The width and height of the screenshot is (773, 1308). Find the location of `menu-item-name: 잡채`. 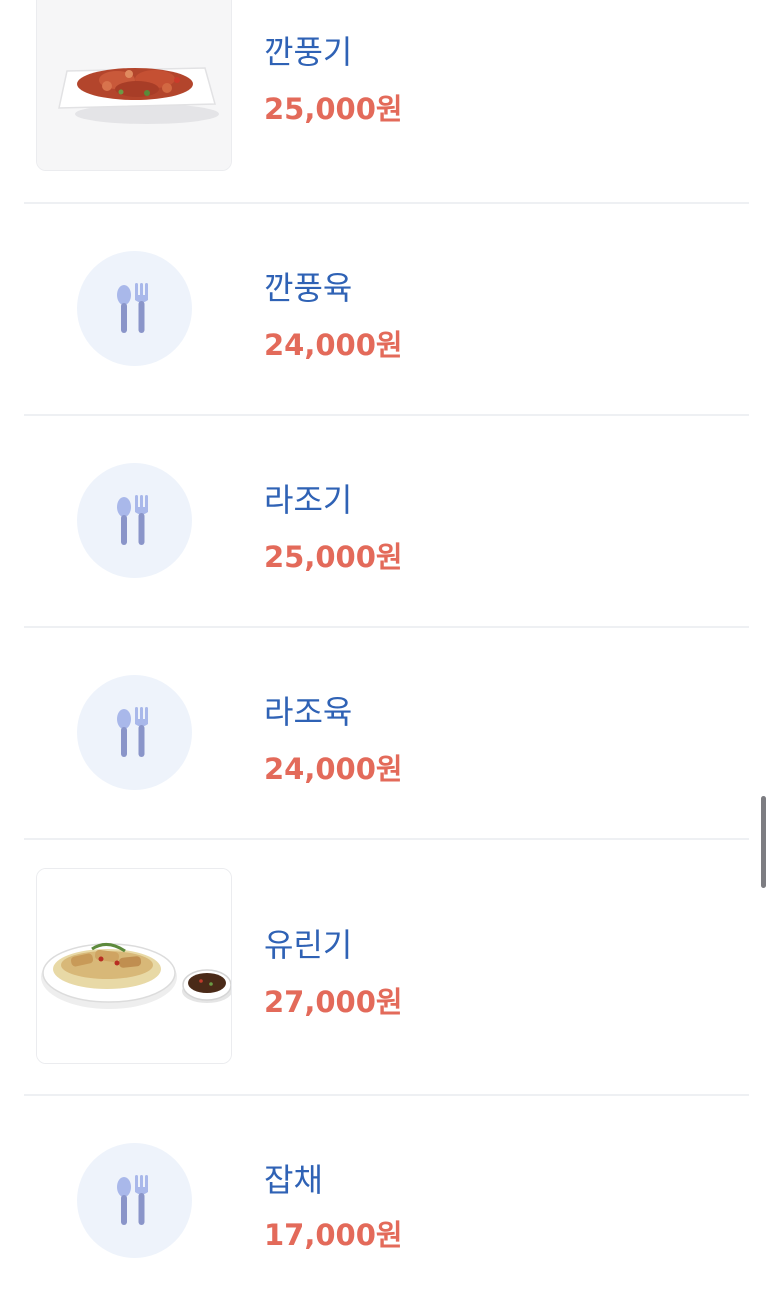

menu-item-name: 잡채 is located at coordinates (293, 1180).